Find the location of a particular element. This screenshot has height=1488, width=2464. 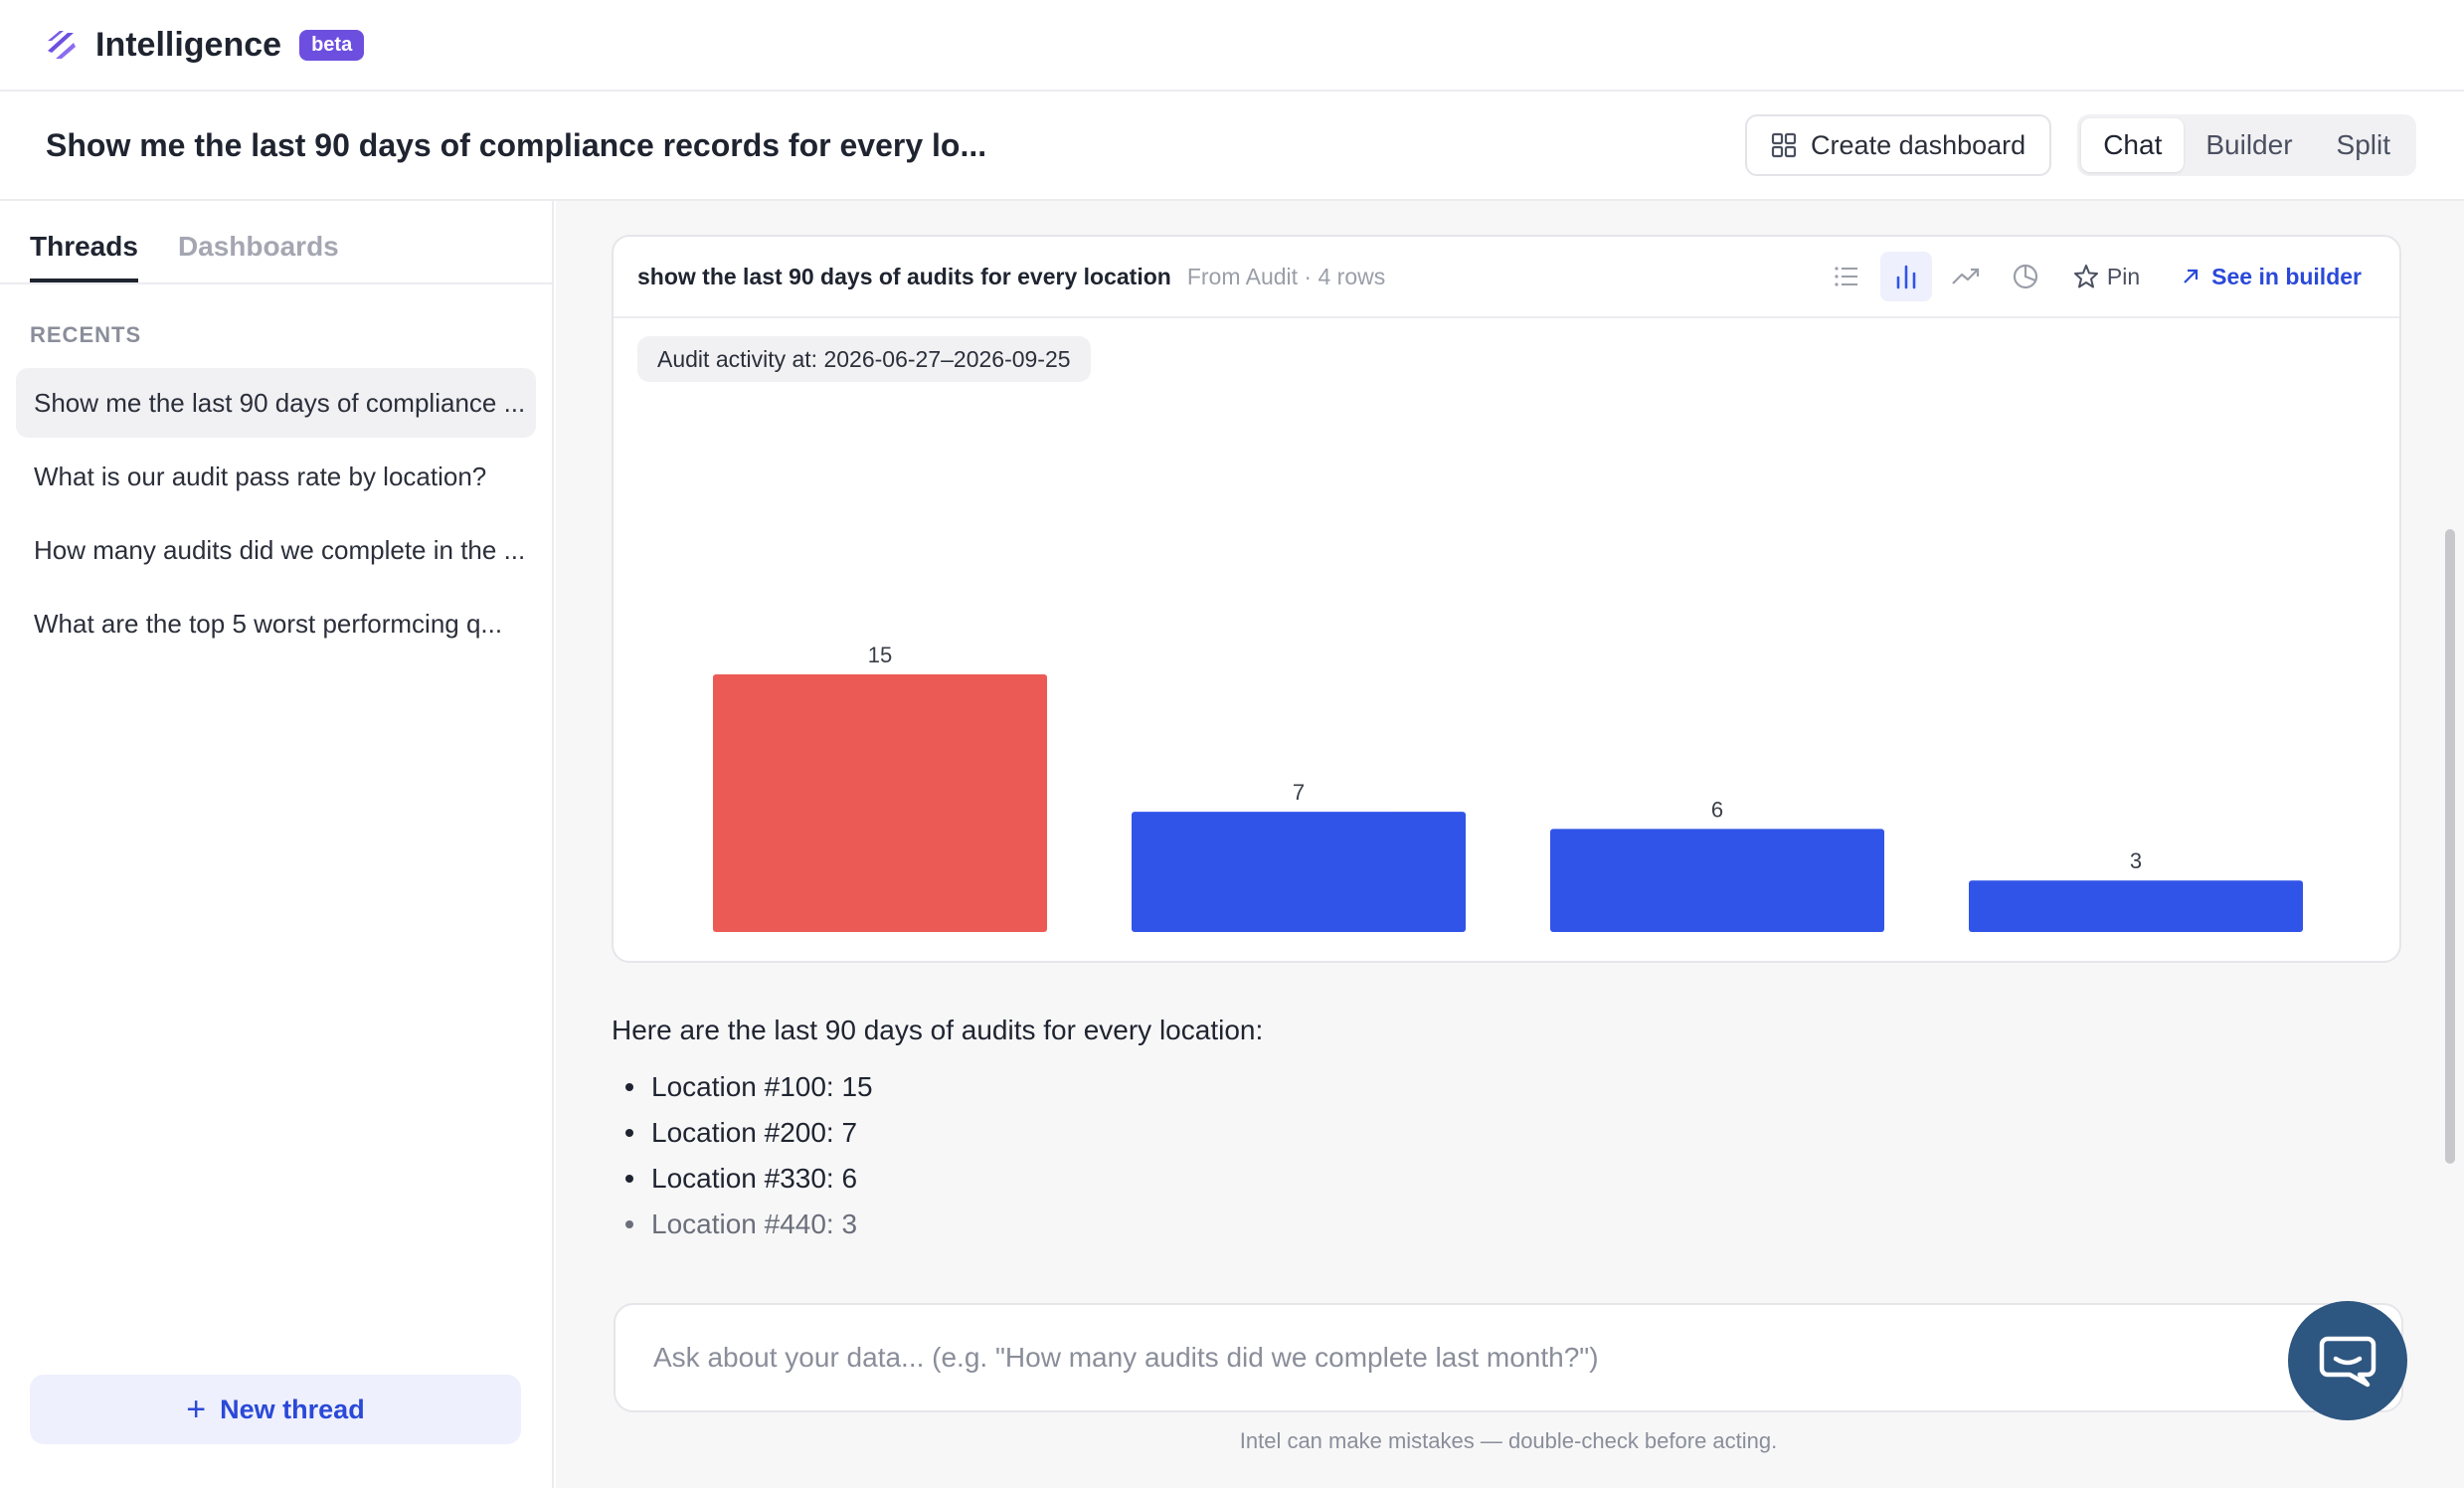

mode-split: Split is located at coordinates (2363, 145).